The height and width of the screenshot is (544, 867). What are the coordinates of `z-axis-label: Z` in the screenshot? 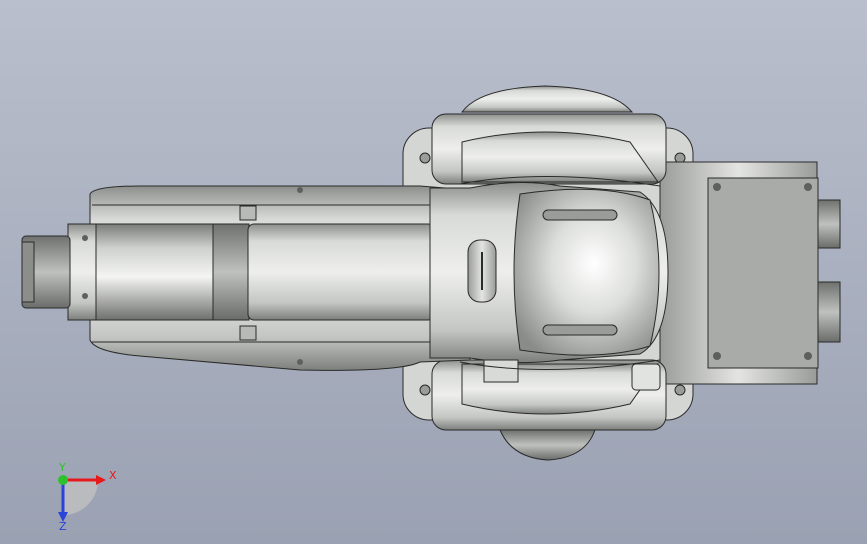 It's located at (63, 526).